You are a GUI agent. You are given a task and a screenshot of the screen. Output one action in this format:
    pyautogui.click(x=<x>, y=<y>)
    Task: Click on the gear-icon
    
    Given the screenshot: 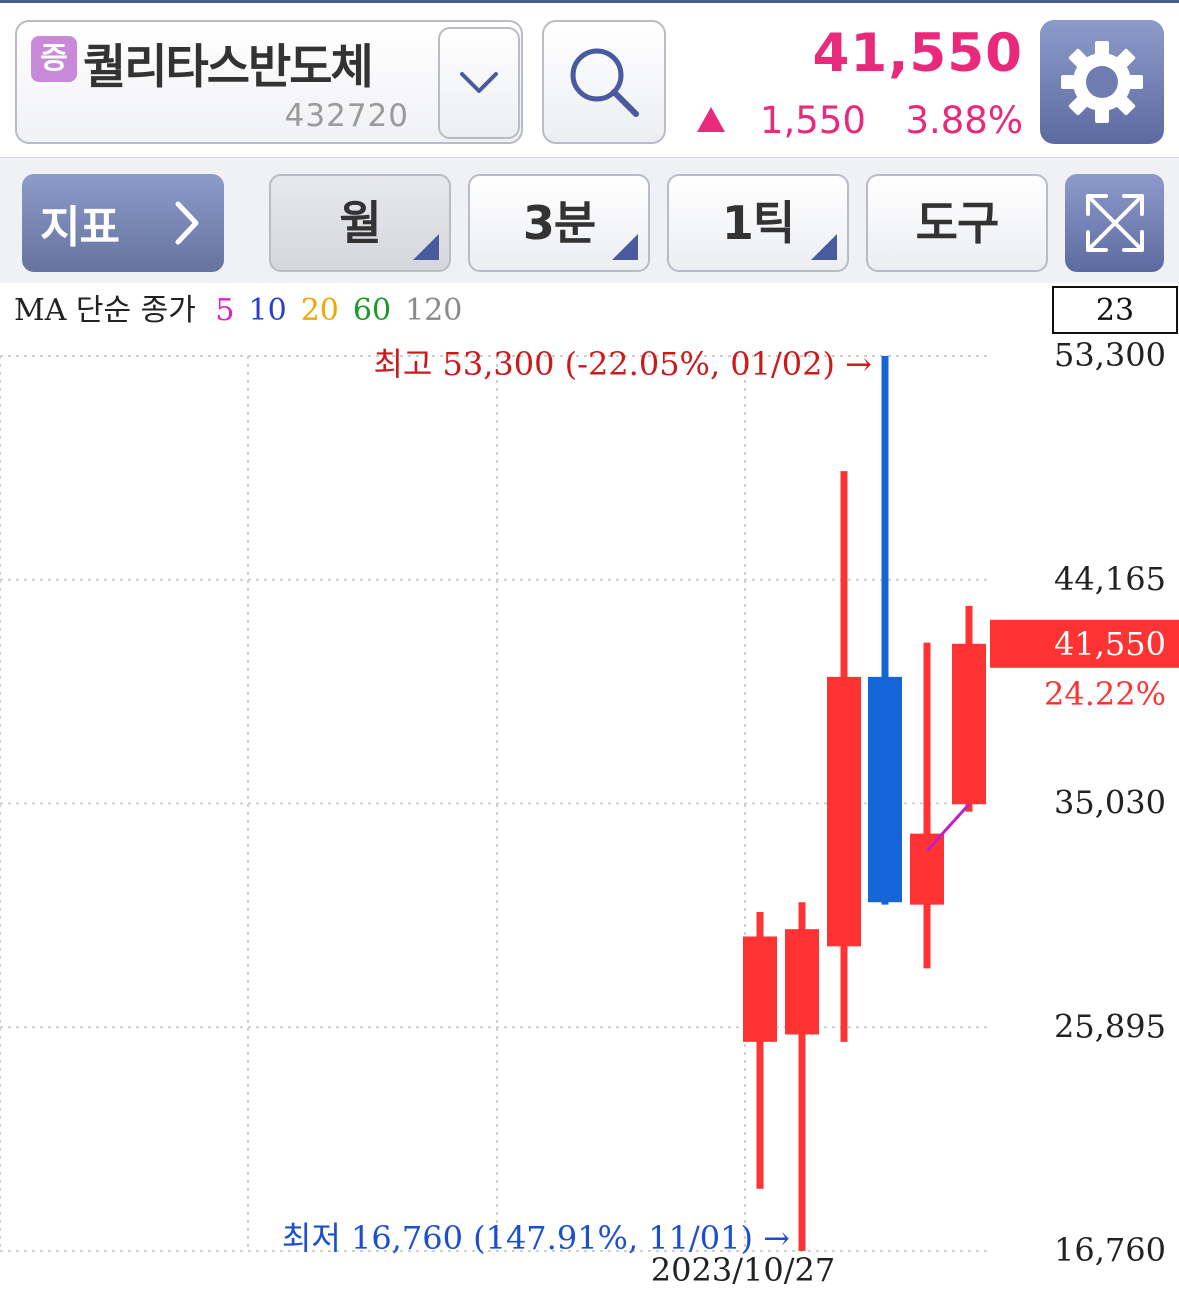 What is the action you would take?
    pyautogui.click(x=1102, y=82)
    